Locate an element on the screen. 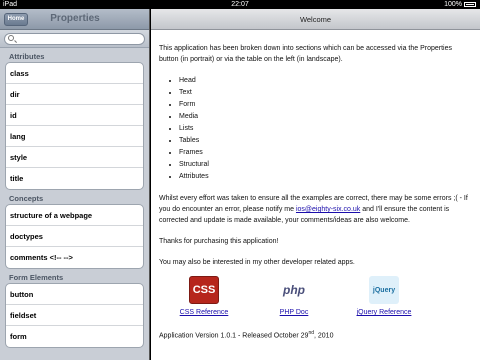 The image size is (480, 360). left-title: Properties is located at coordinates (75, 18).